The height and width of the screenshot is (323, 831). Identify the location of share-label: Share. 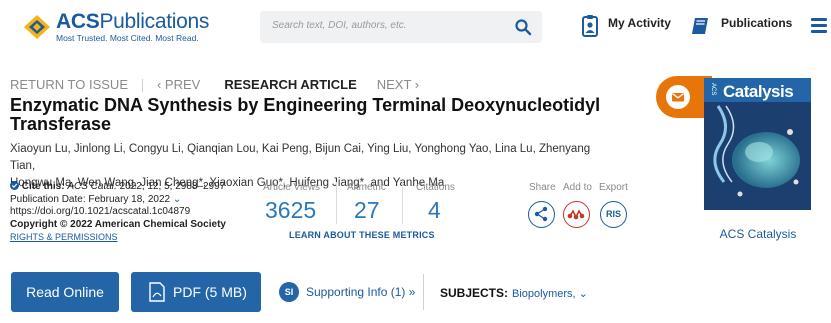
(542, 187).